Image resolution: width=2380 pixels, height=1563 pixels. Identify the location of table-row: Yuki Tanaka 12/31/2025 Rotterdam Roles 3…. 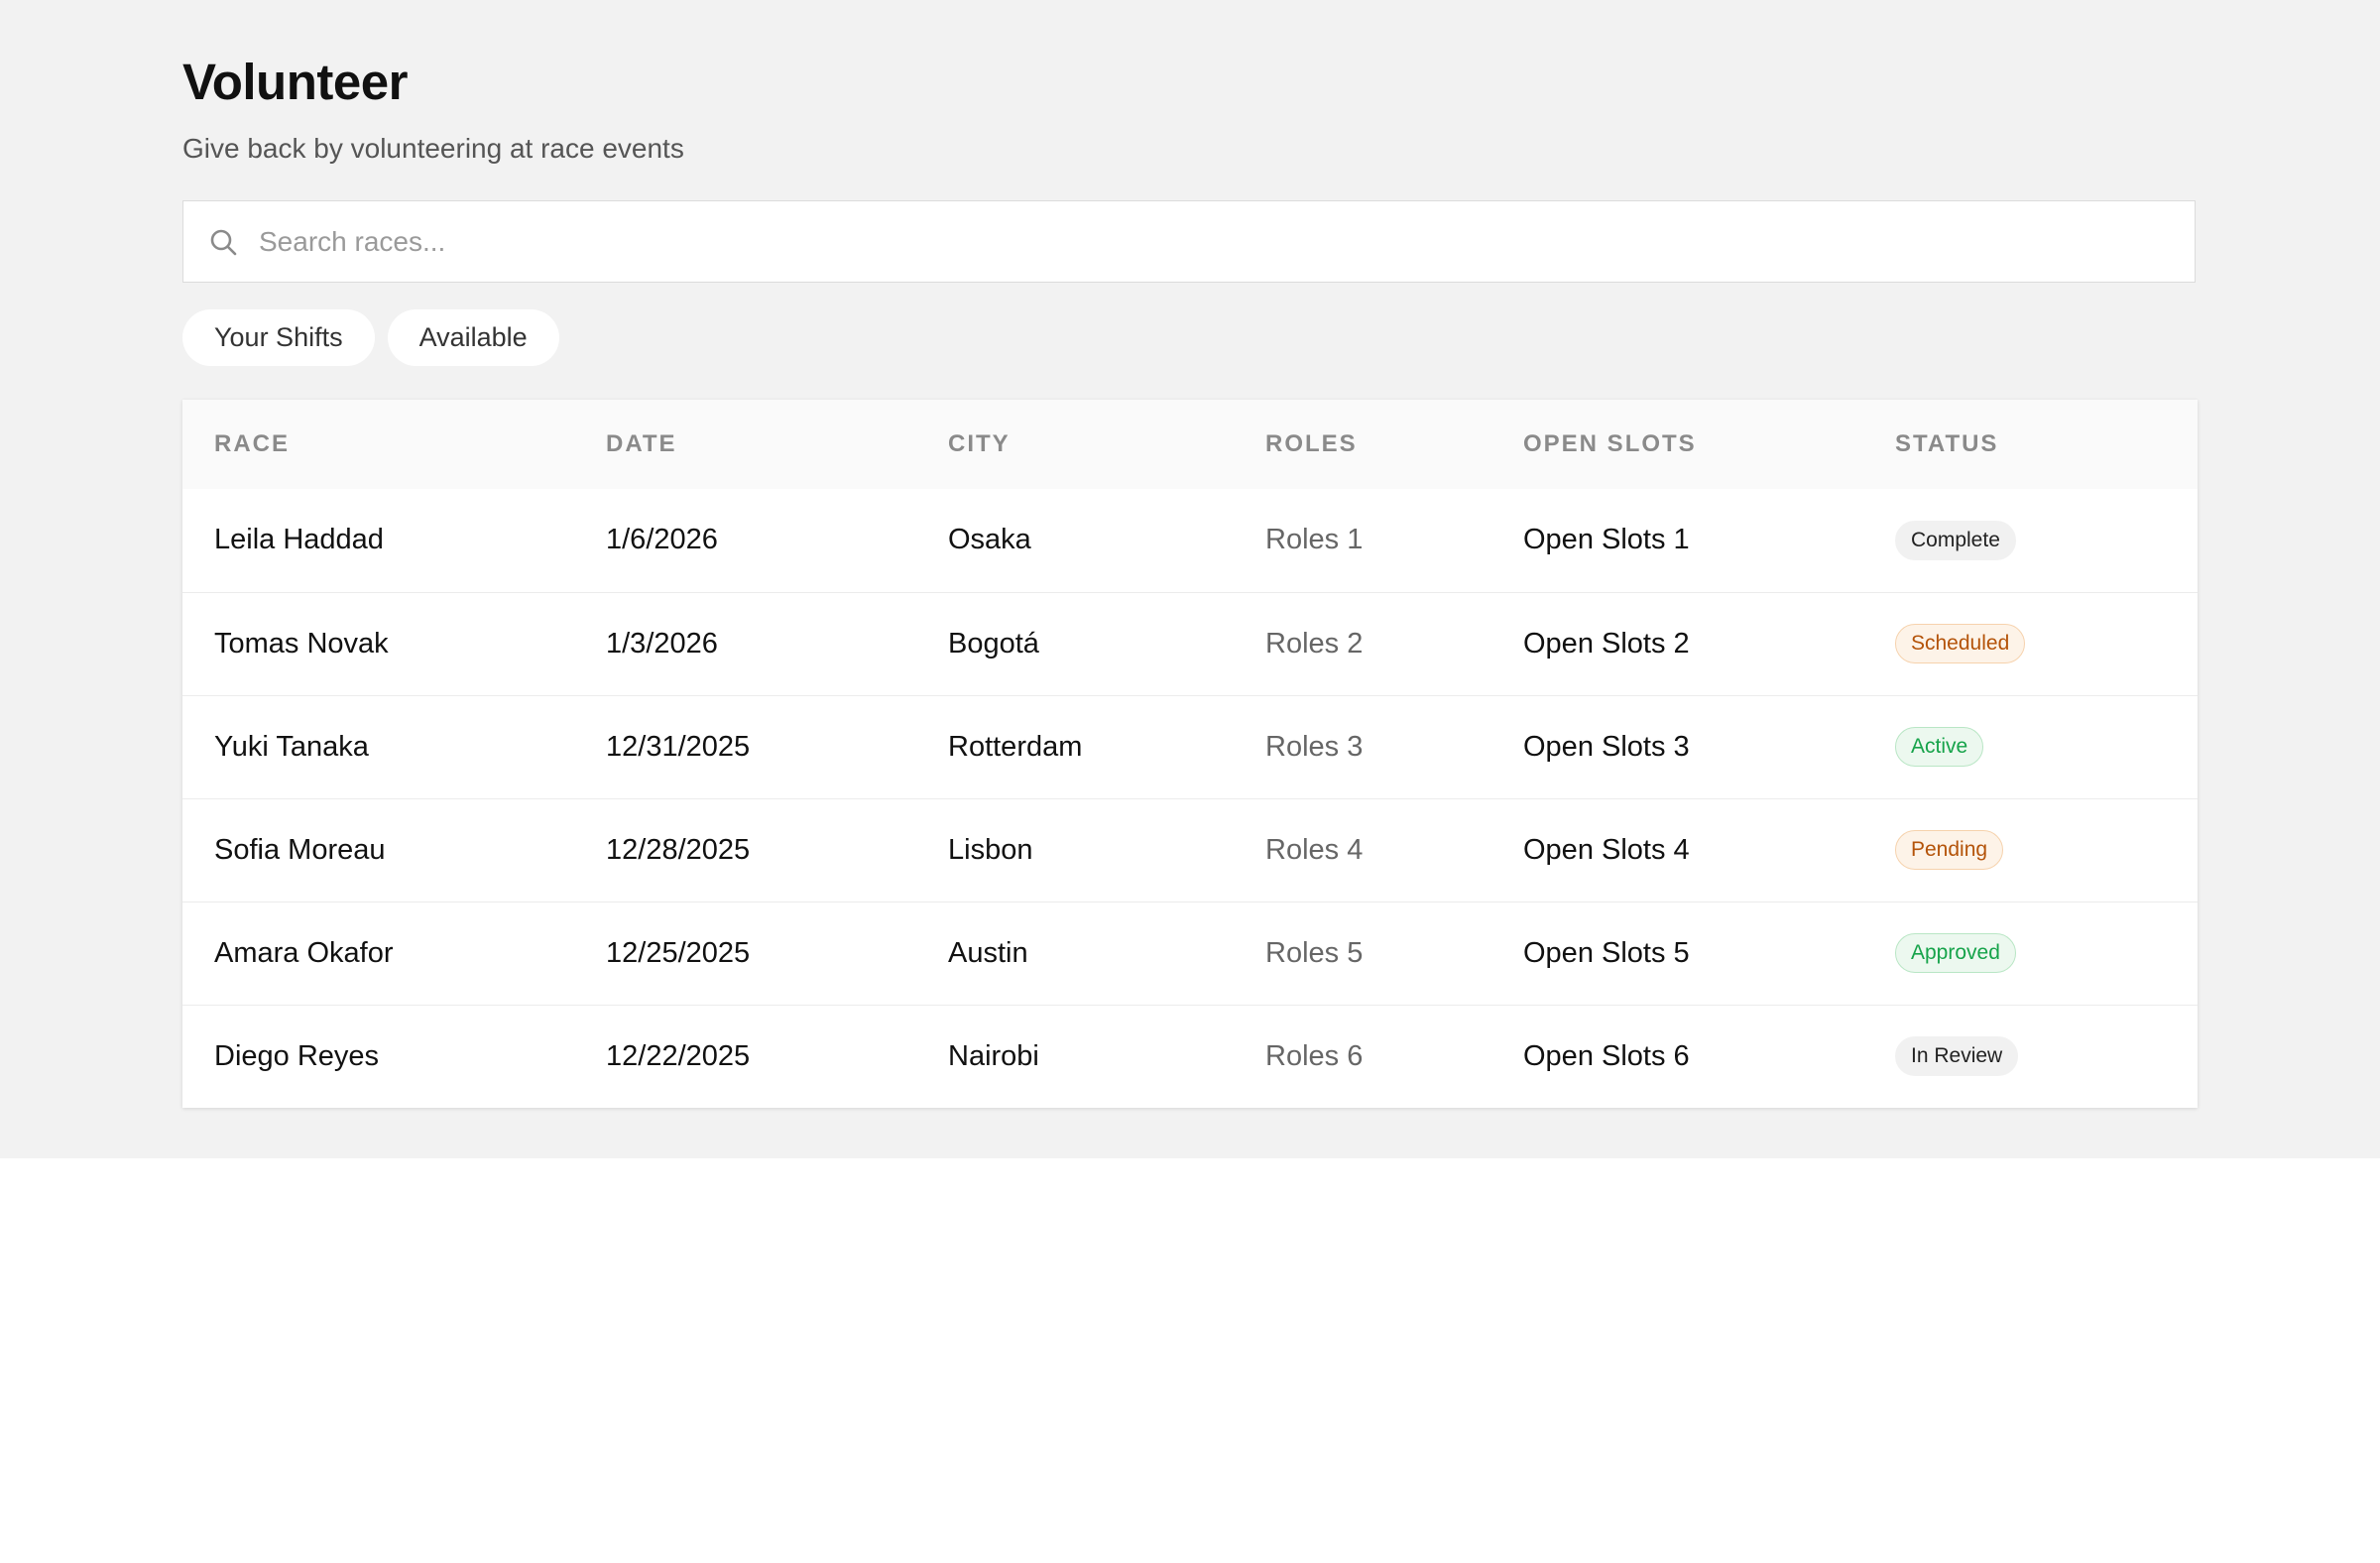
(1190, 747).